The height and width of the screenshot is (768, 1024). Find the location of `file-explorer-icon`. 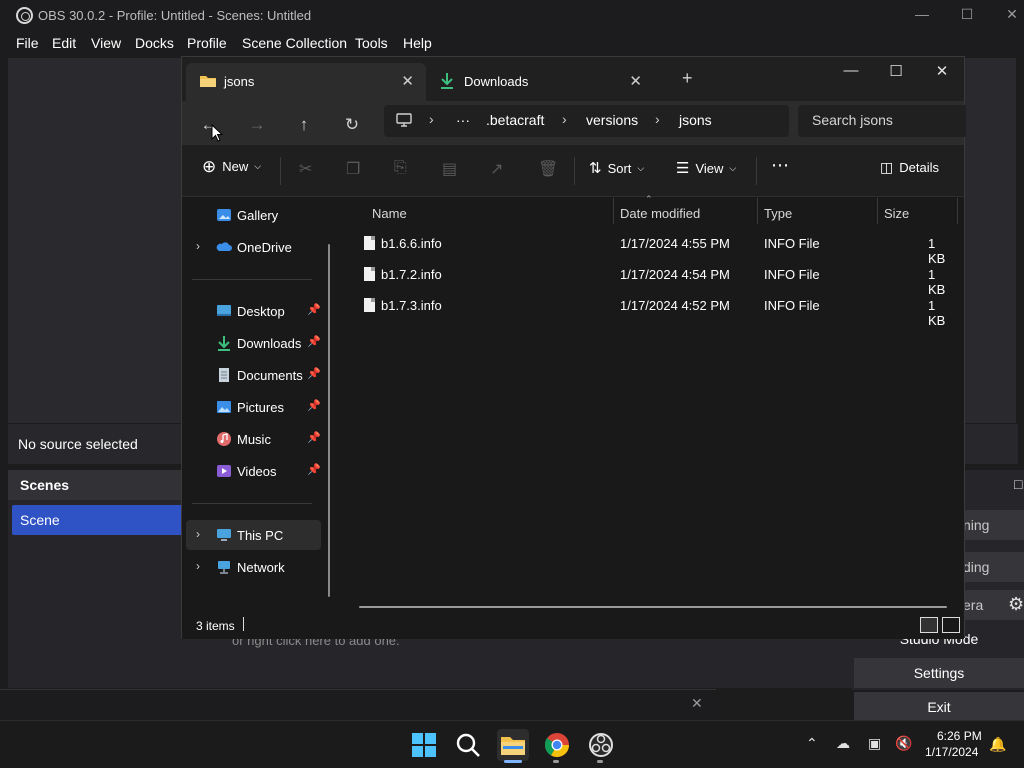

file-explorer-icon is located at coordinates (513, 745).